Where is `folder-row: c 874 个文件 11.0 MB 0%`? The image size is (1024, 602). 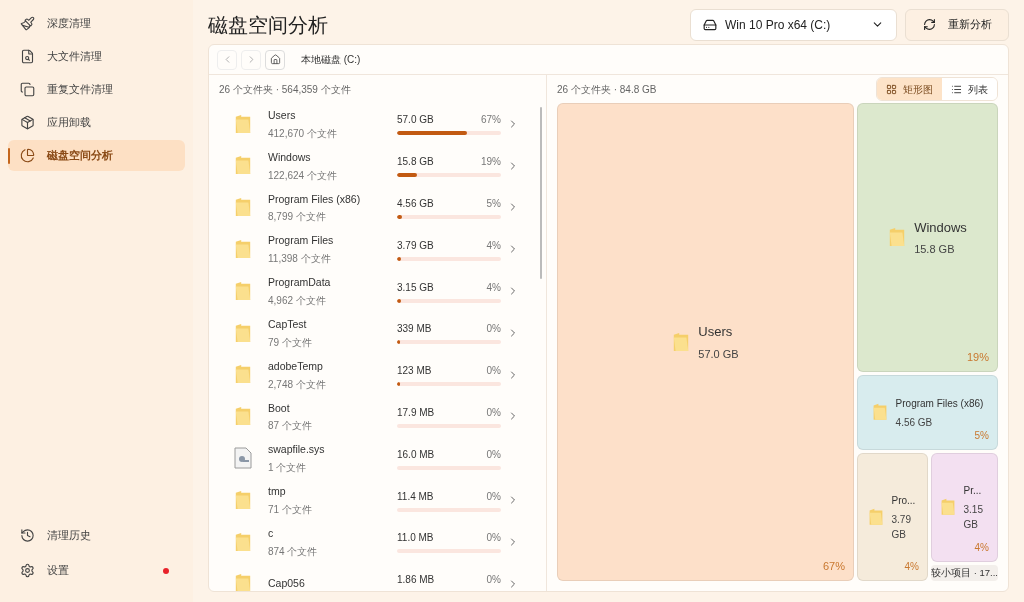
folder-row: c 874 个文件 11.0 MB 0% is located at coordinates (377, 541).